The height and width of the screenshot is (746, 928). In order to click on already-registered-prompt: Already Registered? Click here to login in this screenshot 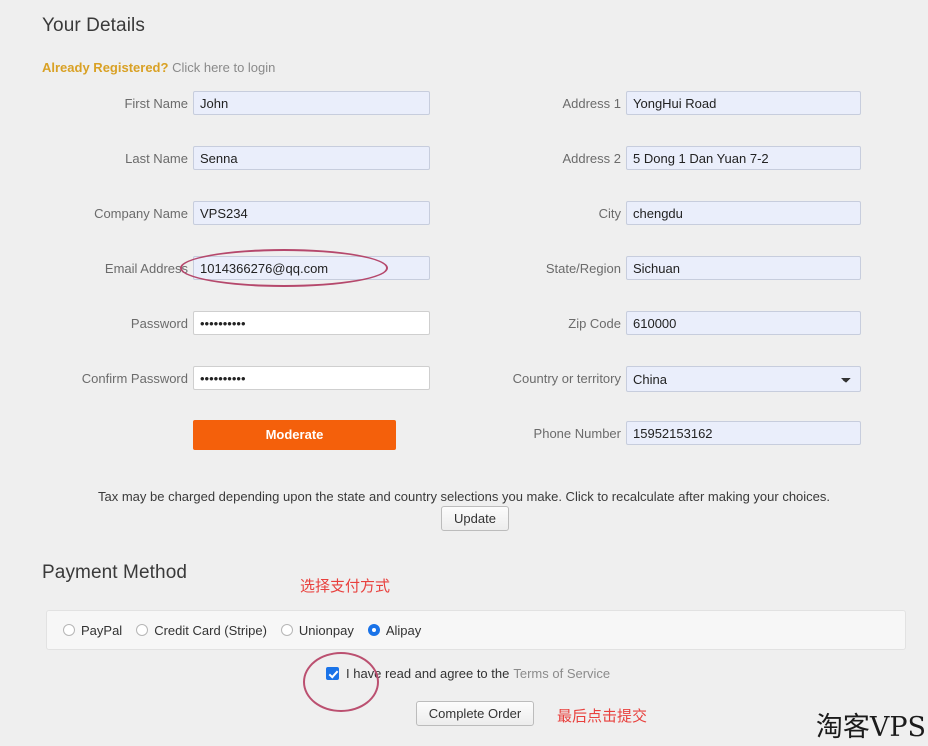, I will do `click(158, 67)`.